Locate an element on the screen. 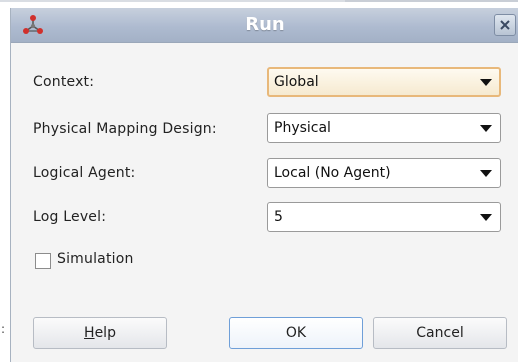  ok-label: OK is located at coordinates (296, 333).